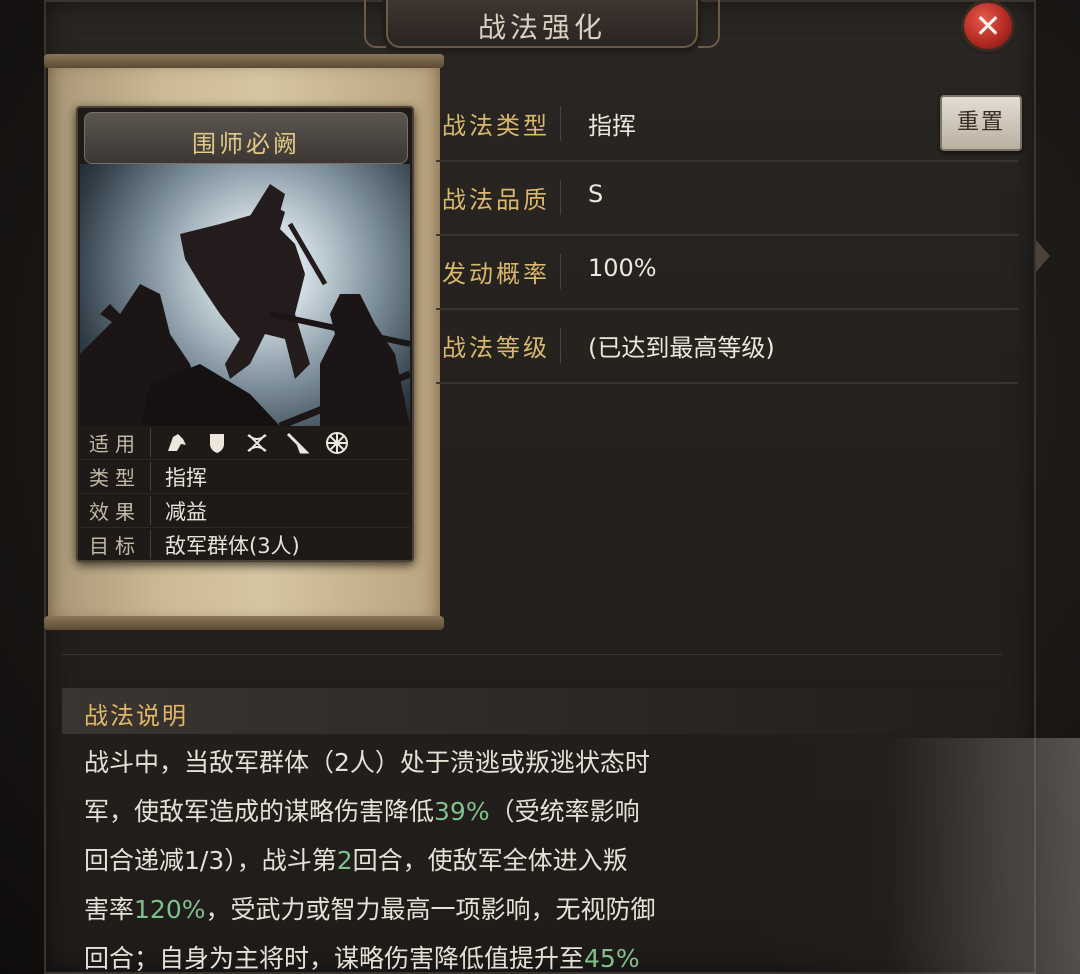 The height and width of the screenshot is (974, 1080). I want to click on text-span: ，受武力或智力最高一项影响，无视防御, so click(430, 909).